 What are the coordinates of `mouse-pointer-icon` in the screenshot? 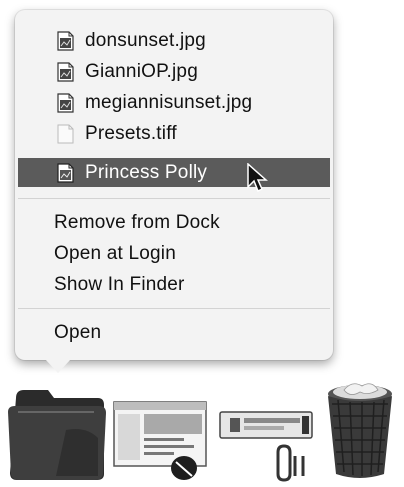 It's located at (257, 178).